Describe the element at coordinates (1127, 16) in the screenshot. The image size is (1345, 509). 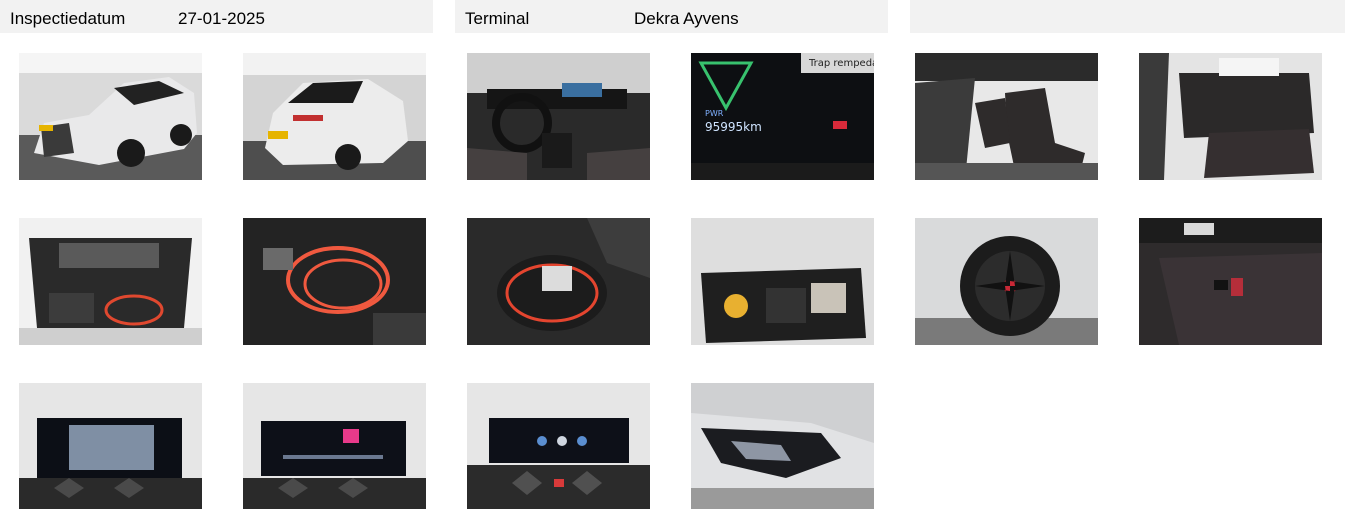
I see `empty-header-bar` at that location.